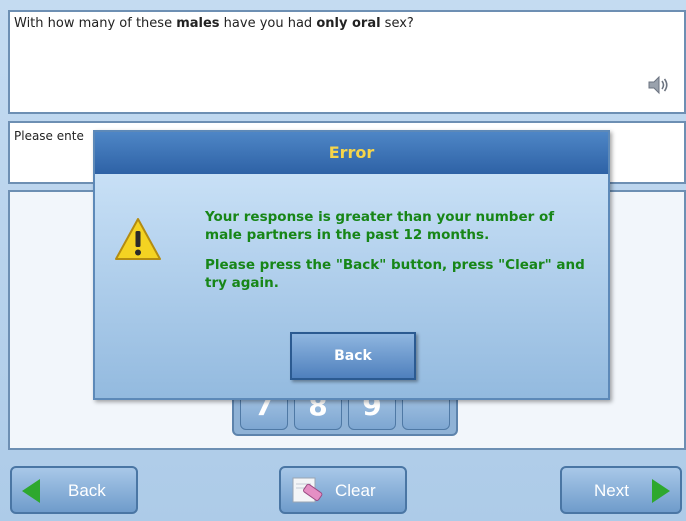 Image resolution: width=686 pixels, height=521 pixels. What do you see at coordinates (307, 490) in the screenshot?
I see `eraser-icon` at bounding box center [307, 490].